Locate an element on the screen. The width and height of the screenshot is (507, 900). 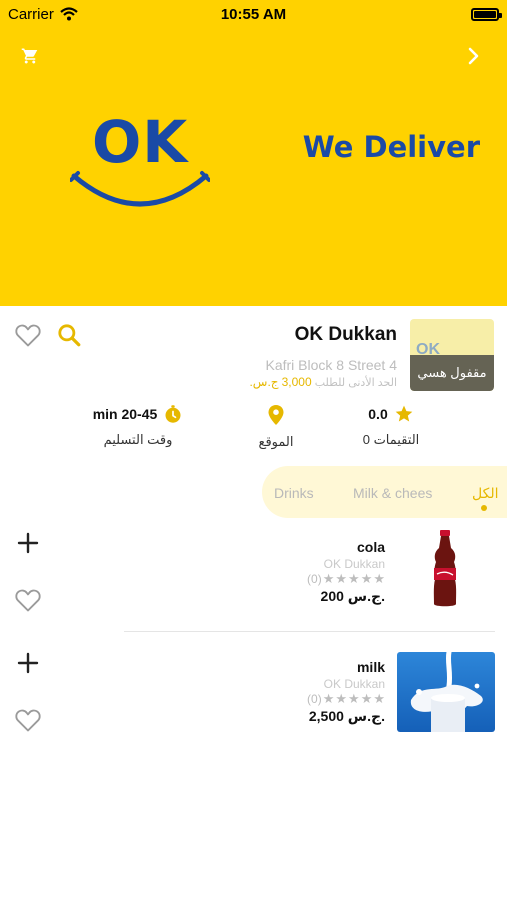
rating-label: 0 التقيمات is located at coordinates (391, 439).